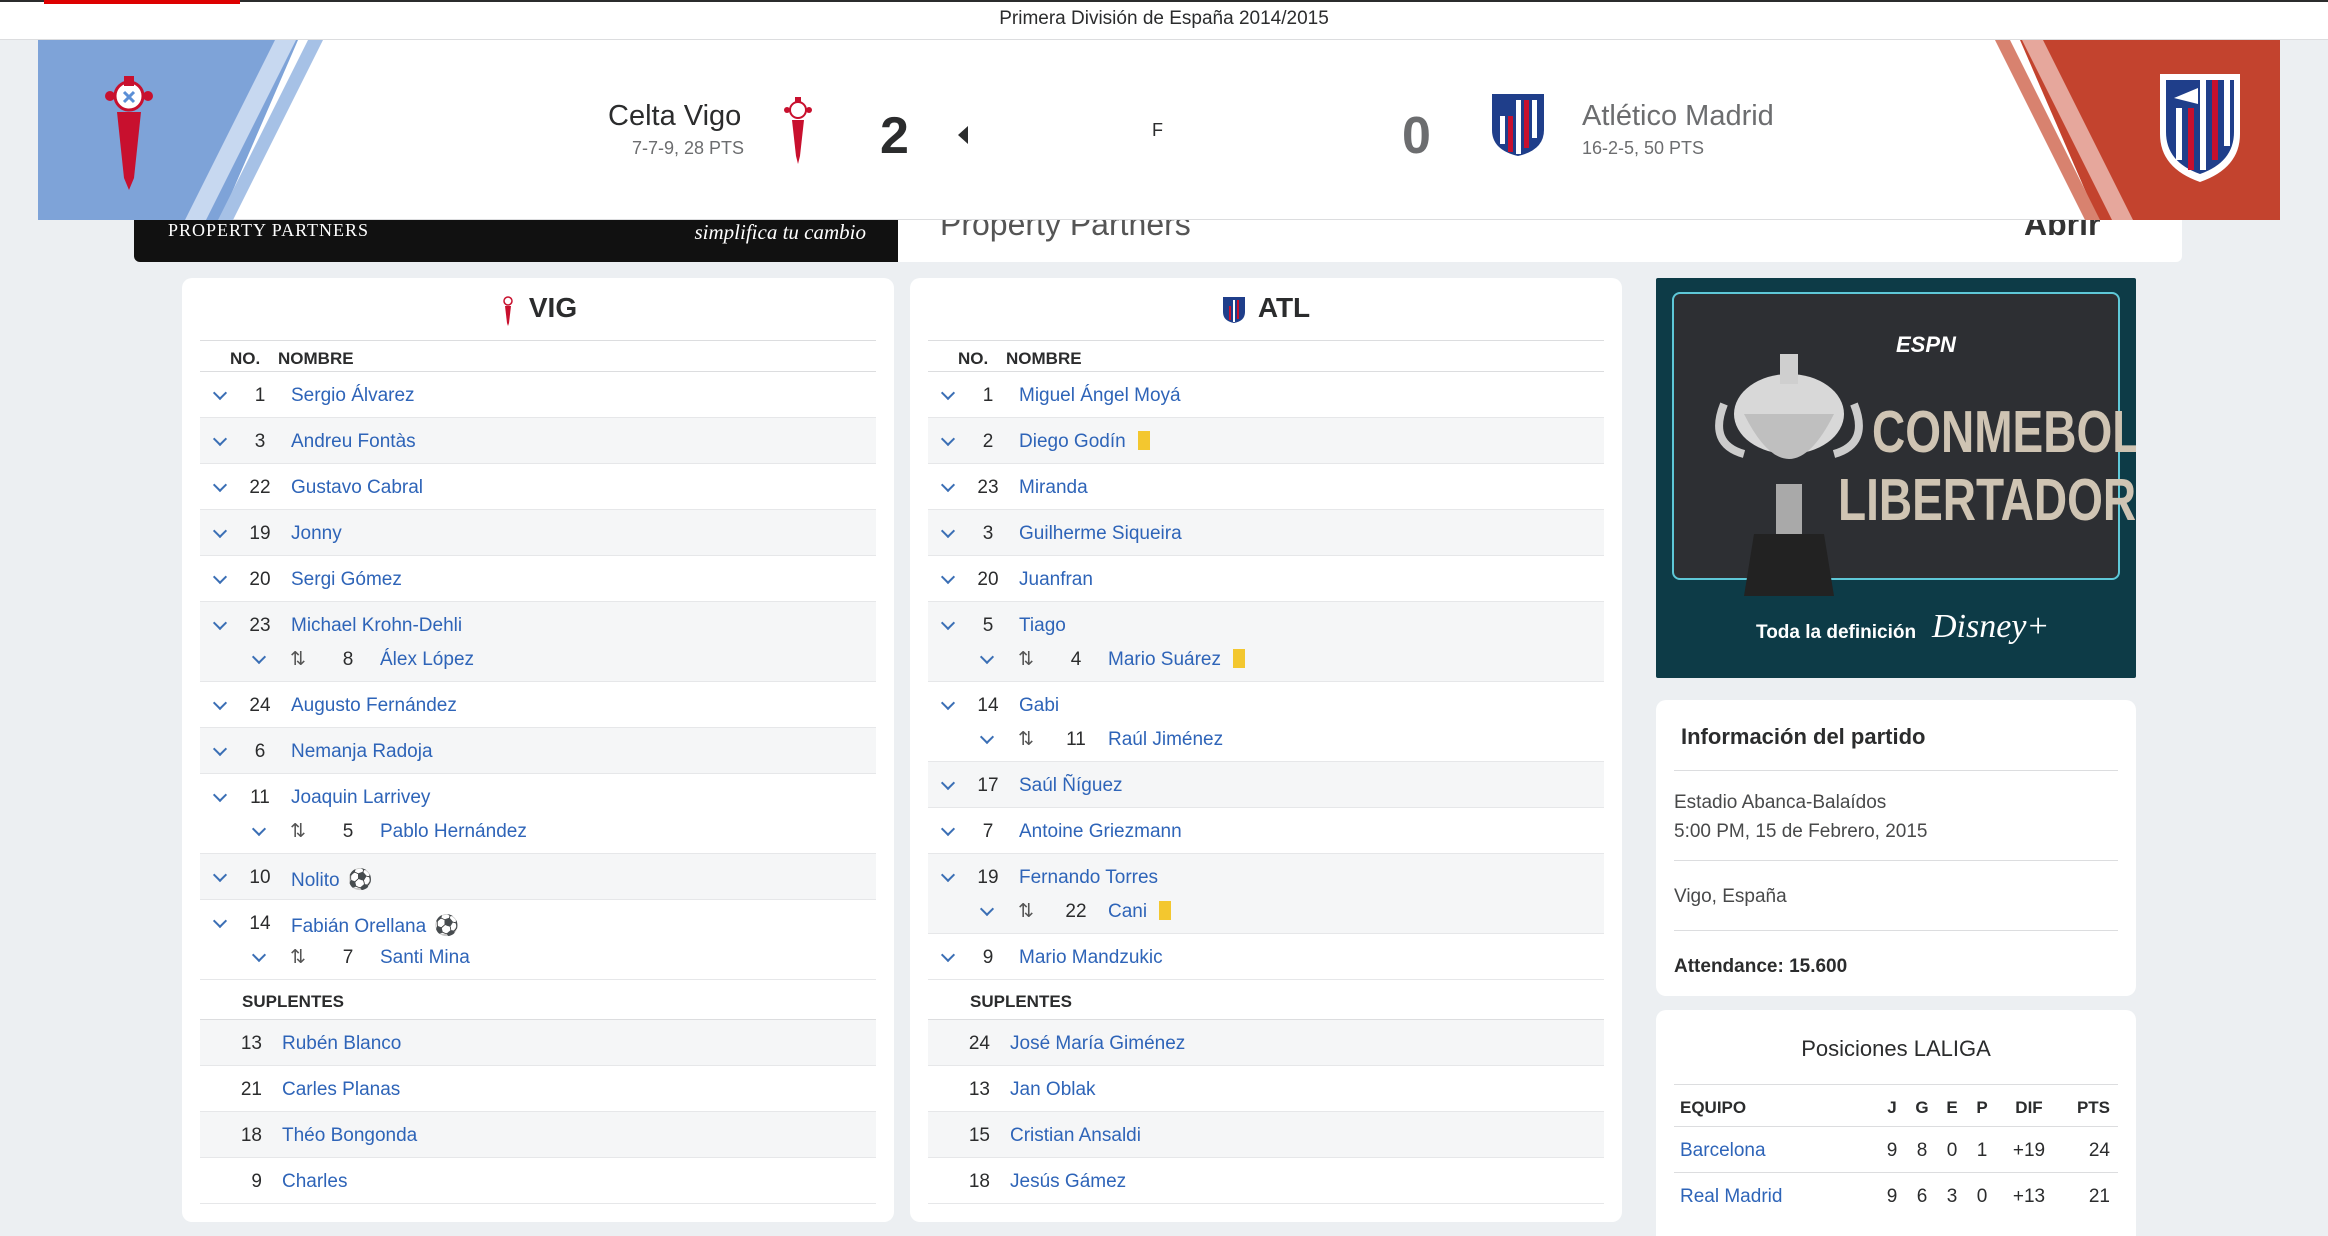 The image size is (2328, 1236). I want to click on player-name: Sergi Gómez, so click(346, 580).